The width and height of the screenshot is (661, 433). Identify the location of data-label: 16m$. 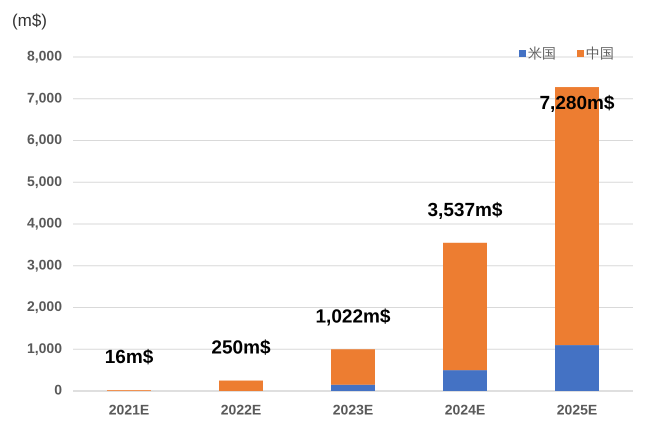
(129, 357).